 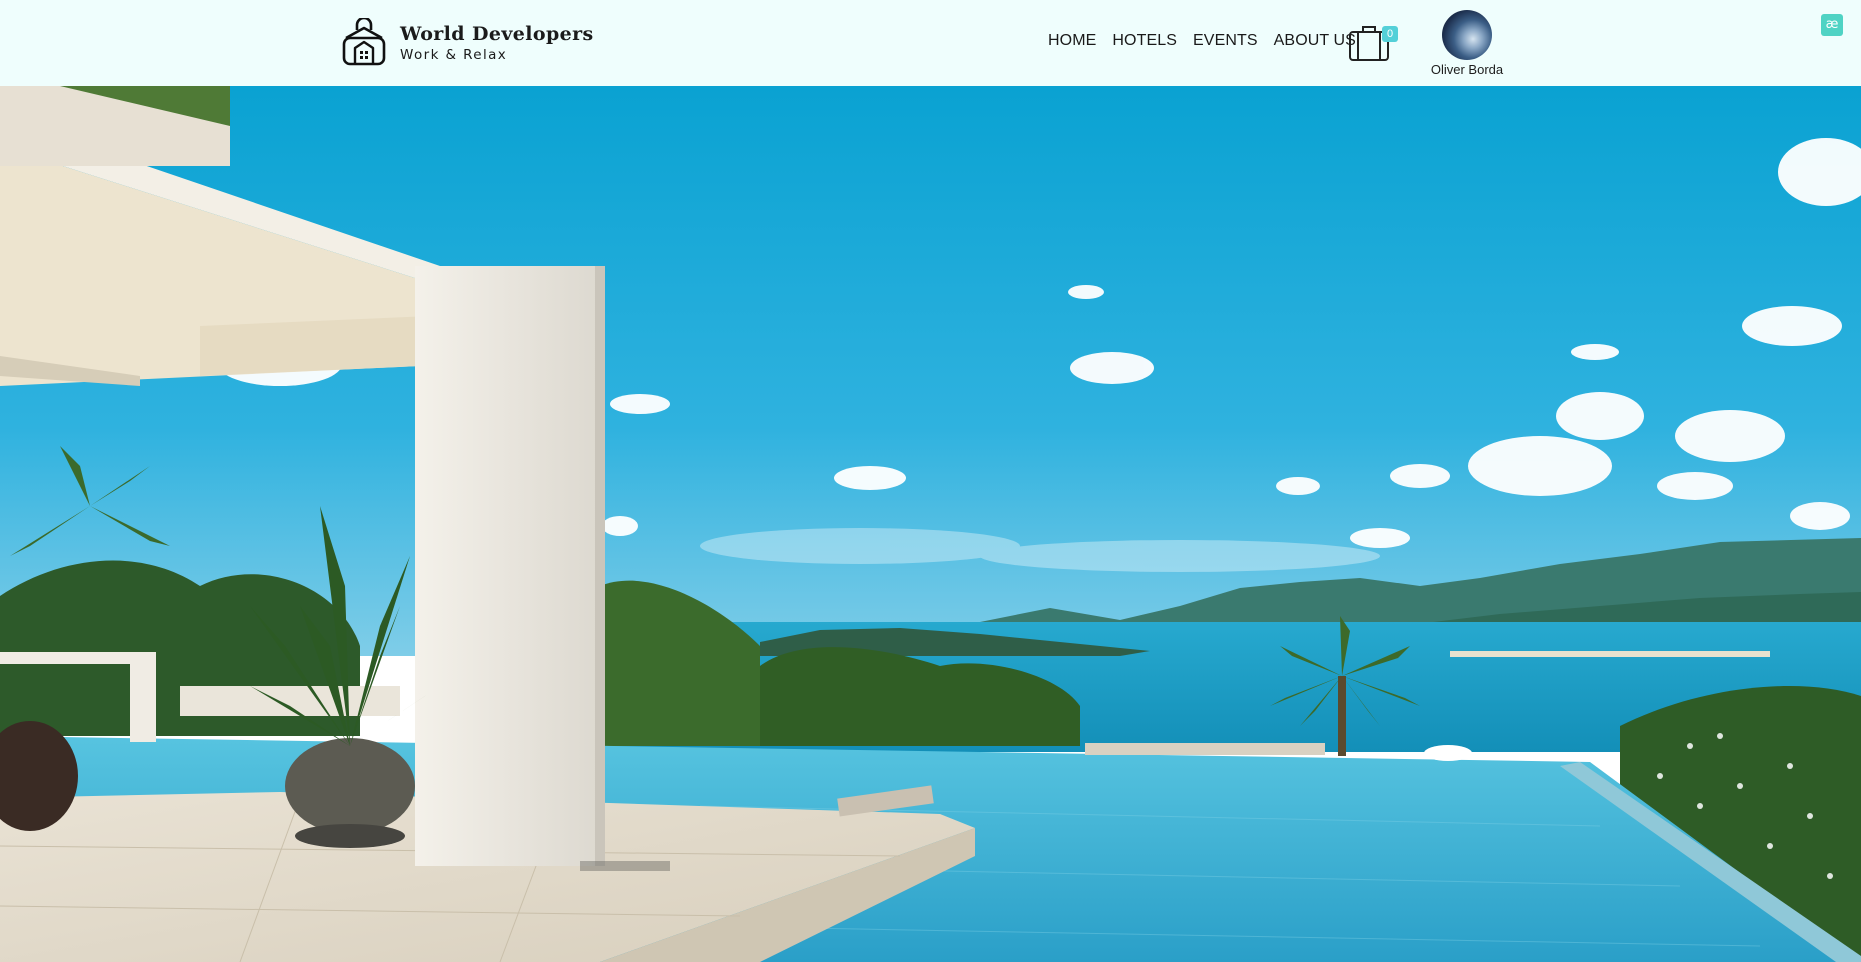 What do you see at coordinates (1373, 43) in the screenshot?
I see `cart-button: 0` at bounding box center [1373, 43].